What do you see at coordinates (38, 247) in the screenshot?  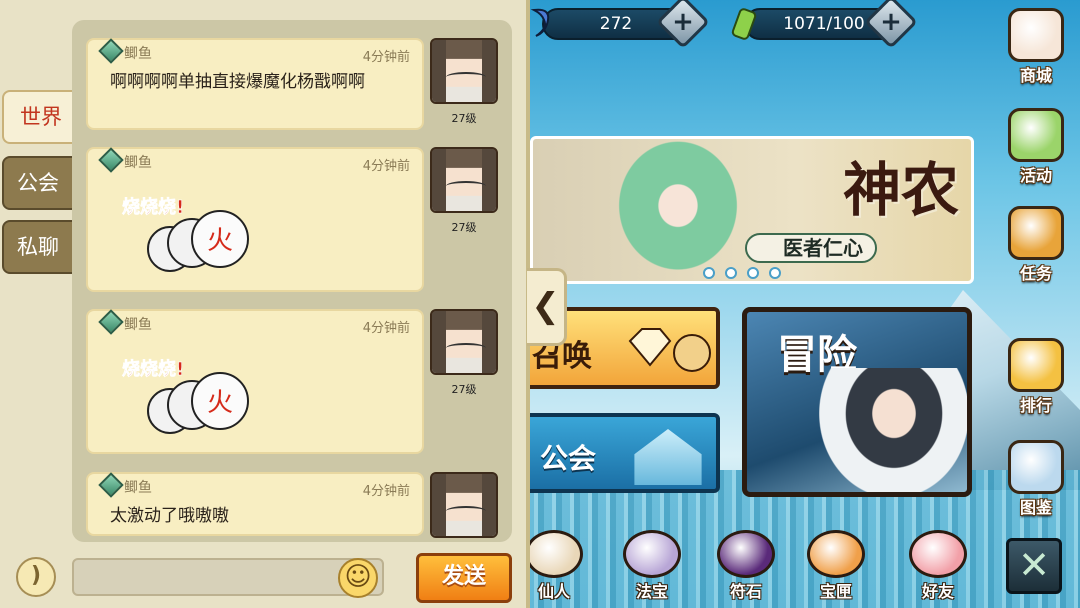 I see `tab-private: 私聊` at bounding box center [38, 247].